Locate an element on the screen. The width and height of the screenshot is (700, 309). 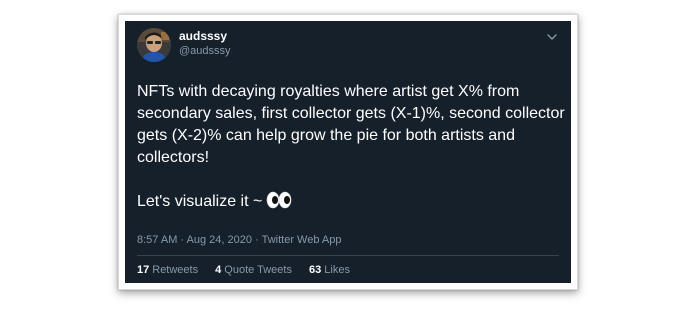
divider is located at coordinates (348, 255).